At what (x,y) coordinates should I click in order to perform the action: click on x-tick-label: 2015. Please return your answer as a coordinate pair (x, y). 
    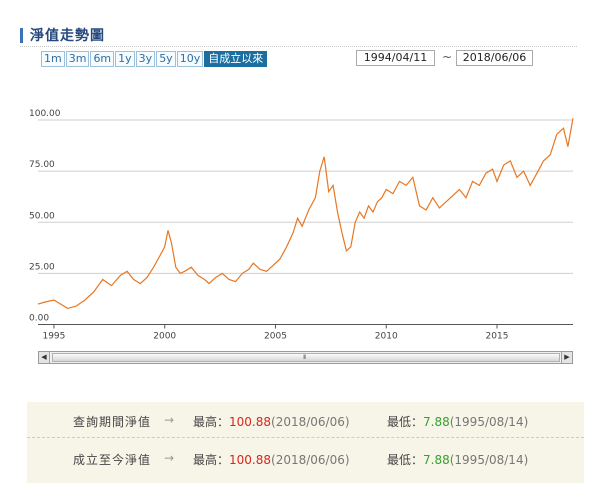
    Looking at the image, I should click on (497, 337).